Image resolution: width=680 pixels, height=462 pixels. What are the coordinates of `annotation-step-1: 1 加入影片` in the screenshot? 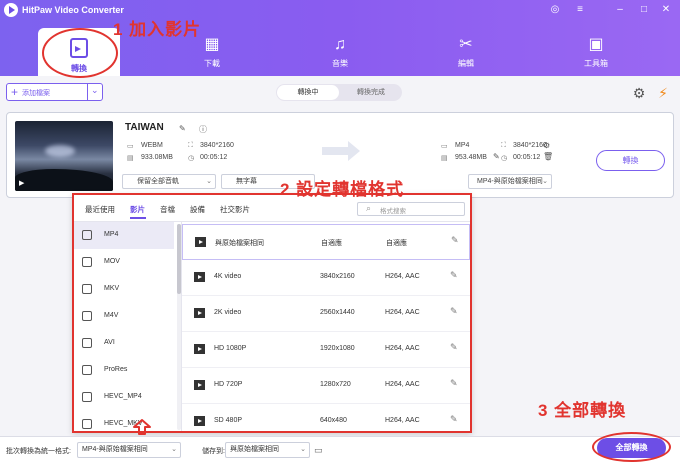 It's located at (157, 29).